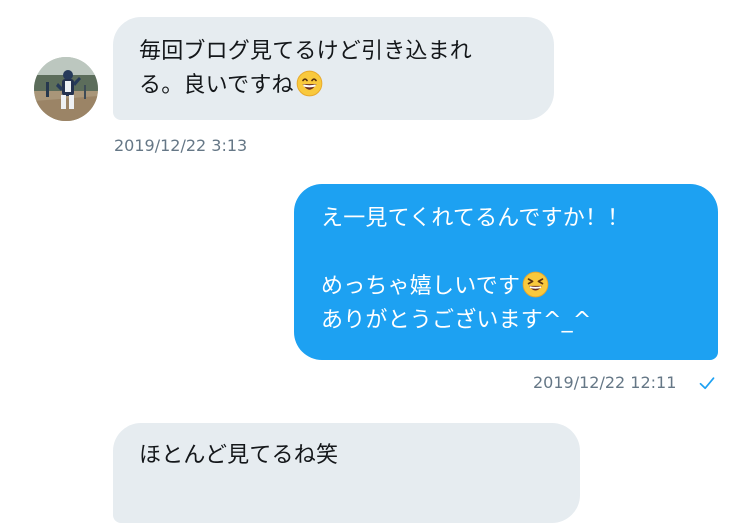  Describe the element at coordinates (456, 320) in the screenshot. I see `message-text-line: ありがとうございます^_^` at that location.